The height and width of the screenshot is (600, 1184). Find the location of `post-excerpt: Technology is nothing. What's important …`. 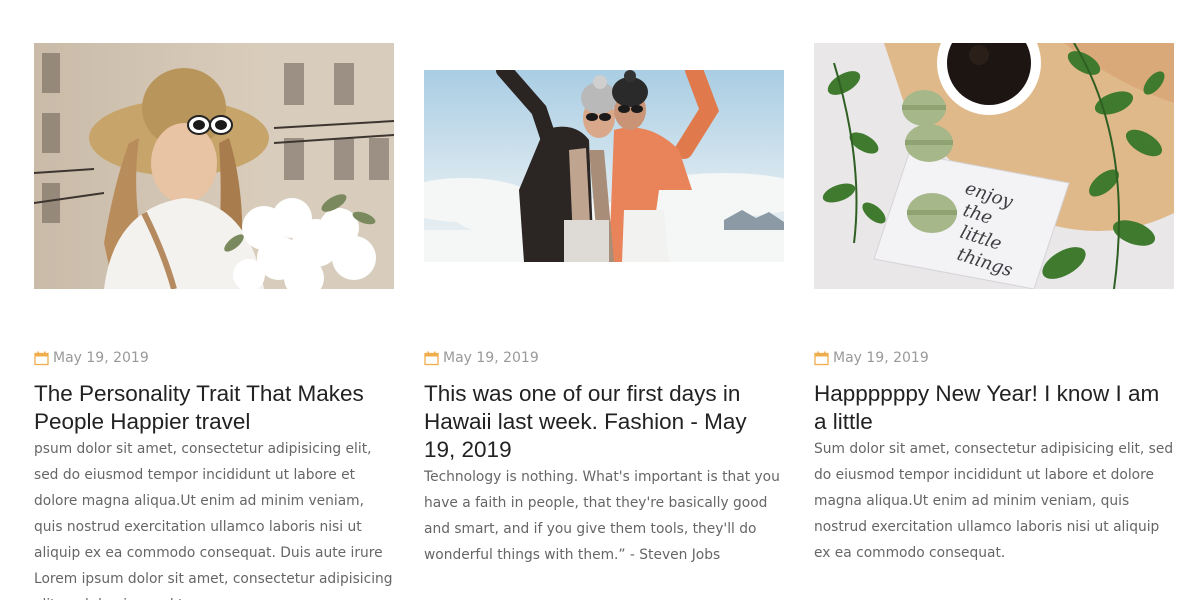

post-excerpt: Technology is nothing. What's important … is located at coordinates (602, 516).